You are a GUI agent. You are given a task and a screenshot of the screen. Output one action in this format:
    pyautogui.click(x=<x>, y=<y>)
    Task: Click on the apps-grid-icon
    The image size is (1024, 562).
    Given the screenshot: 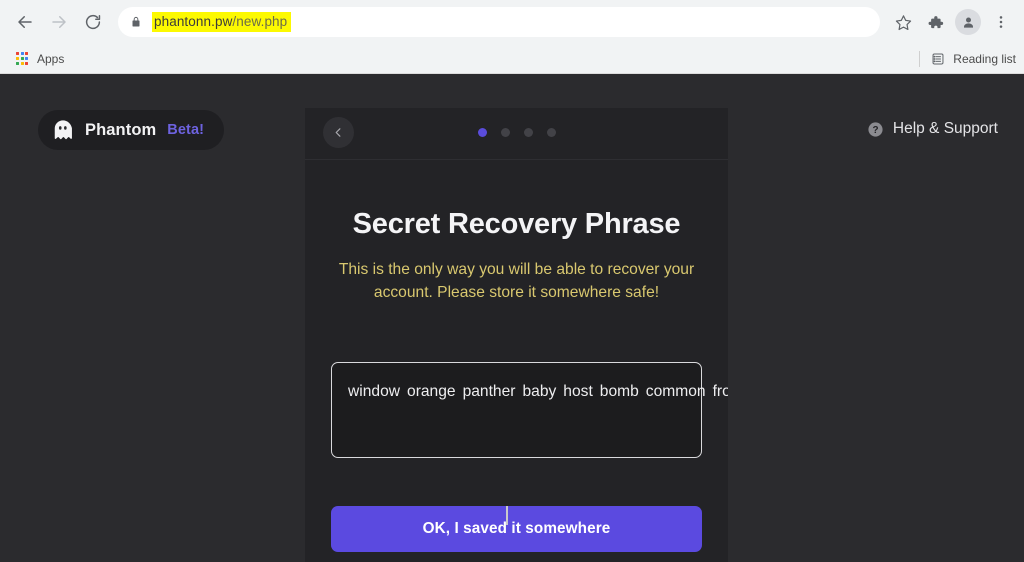 What is the action you would take?
    pyautogui.click(x=22, y=58)
    